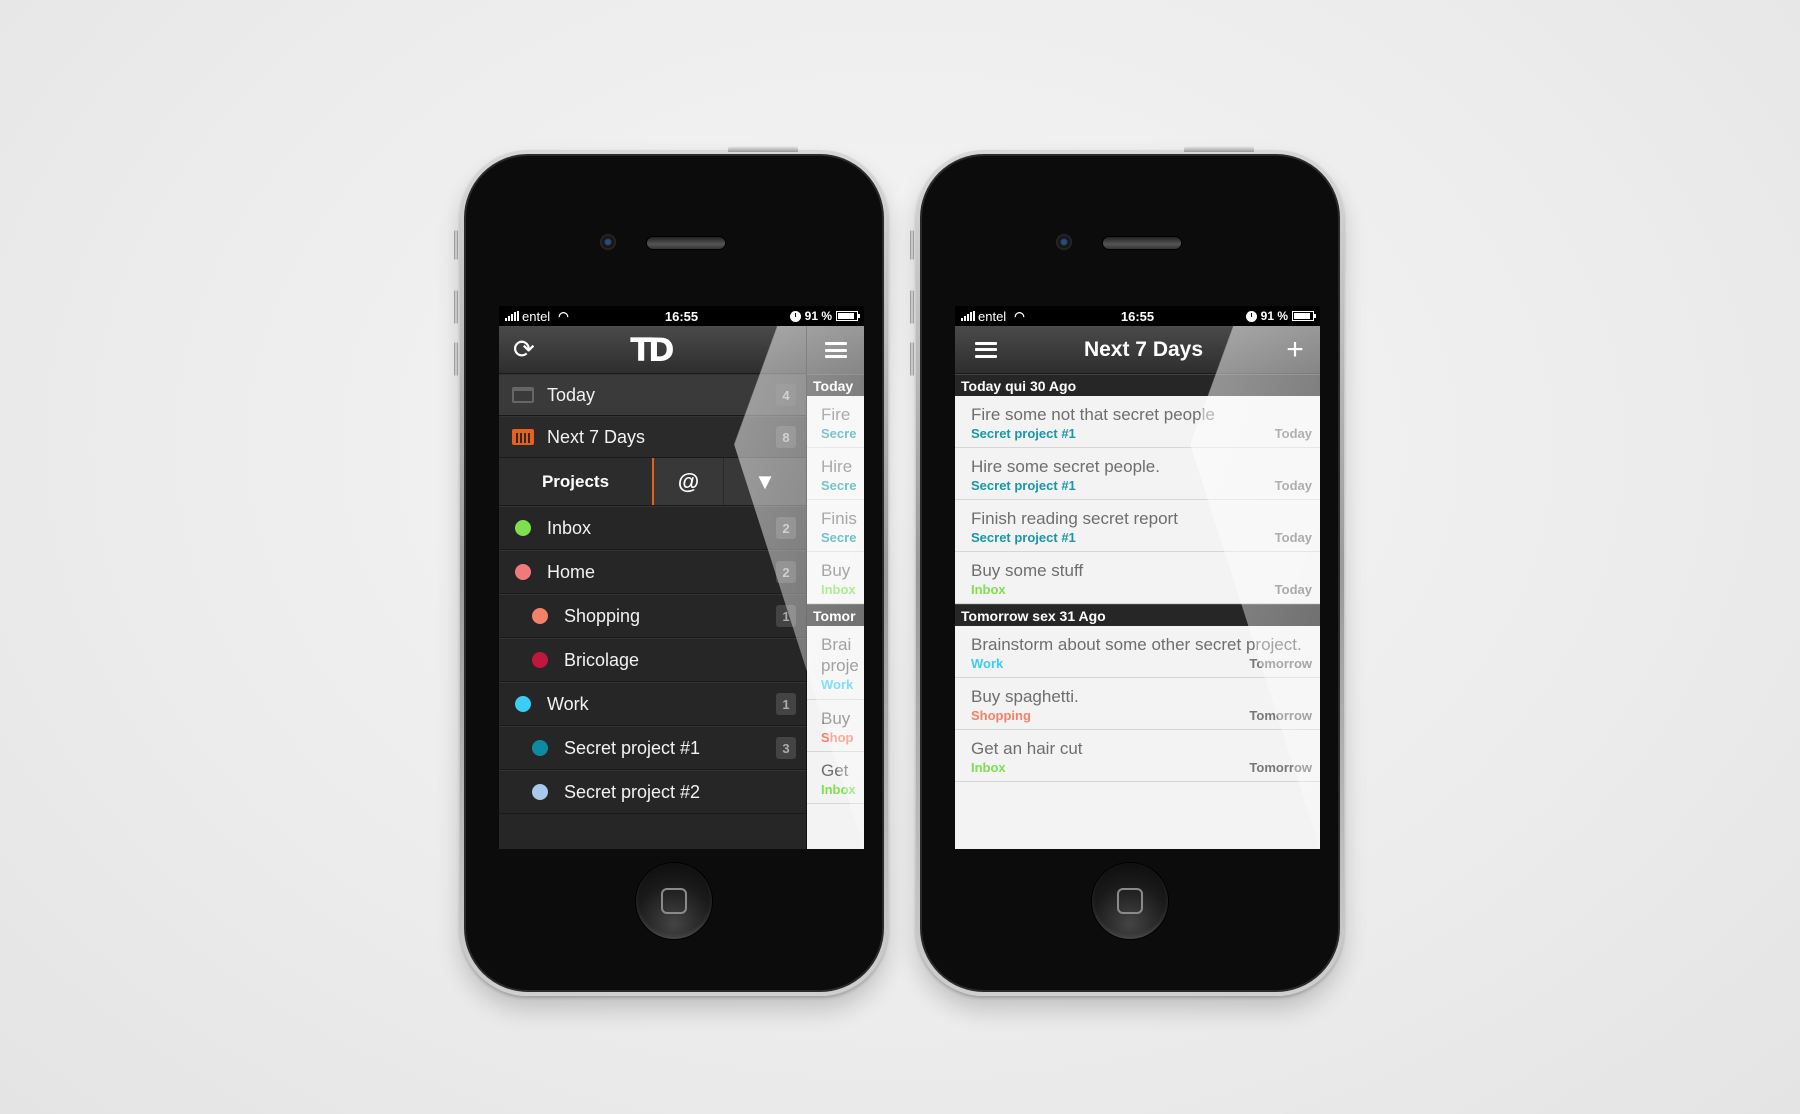  I want to click on project-label: Inbox, so click(569, 527).